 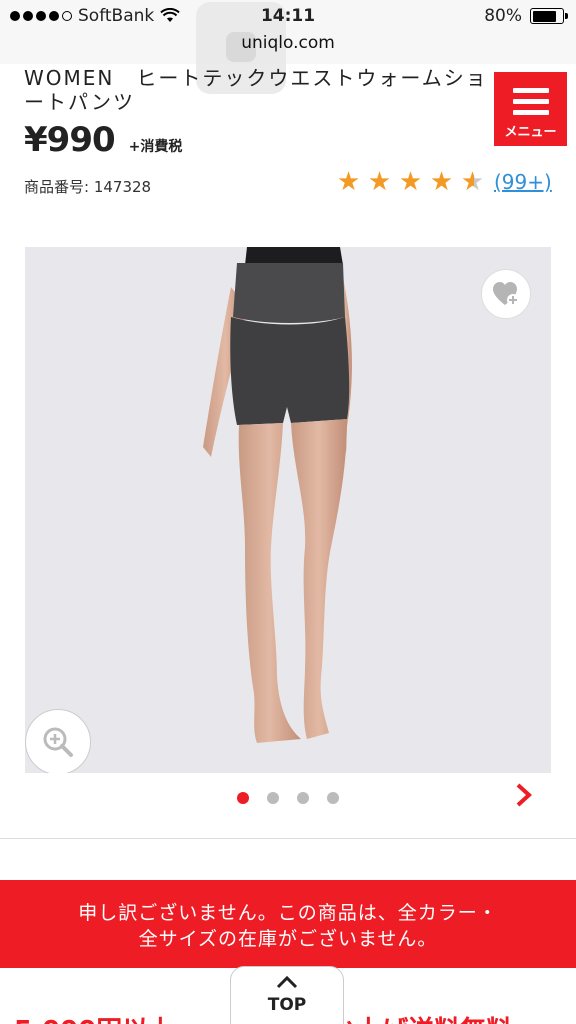 I want to click on price-row: ¥990 +消費税, so click(x=103, y=140).